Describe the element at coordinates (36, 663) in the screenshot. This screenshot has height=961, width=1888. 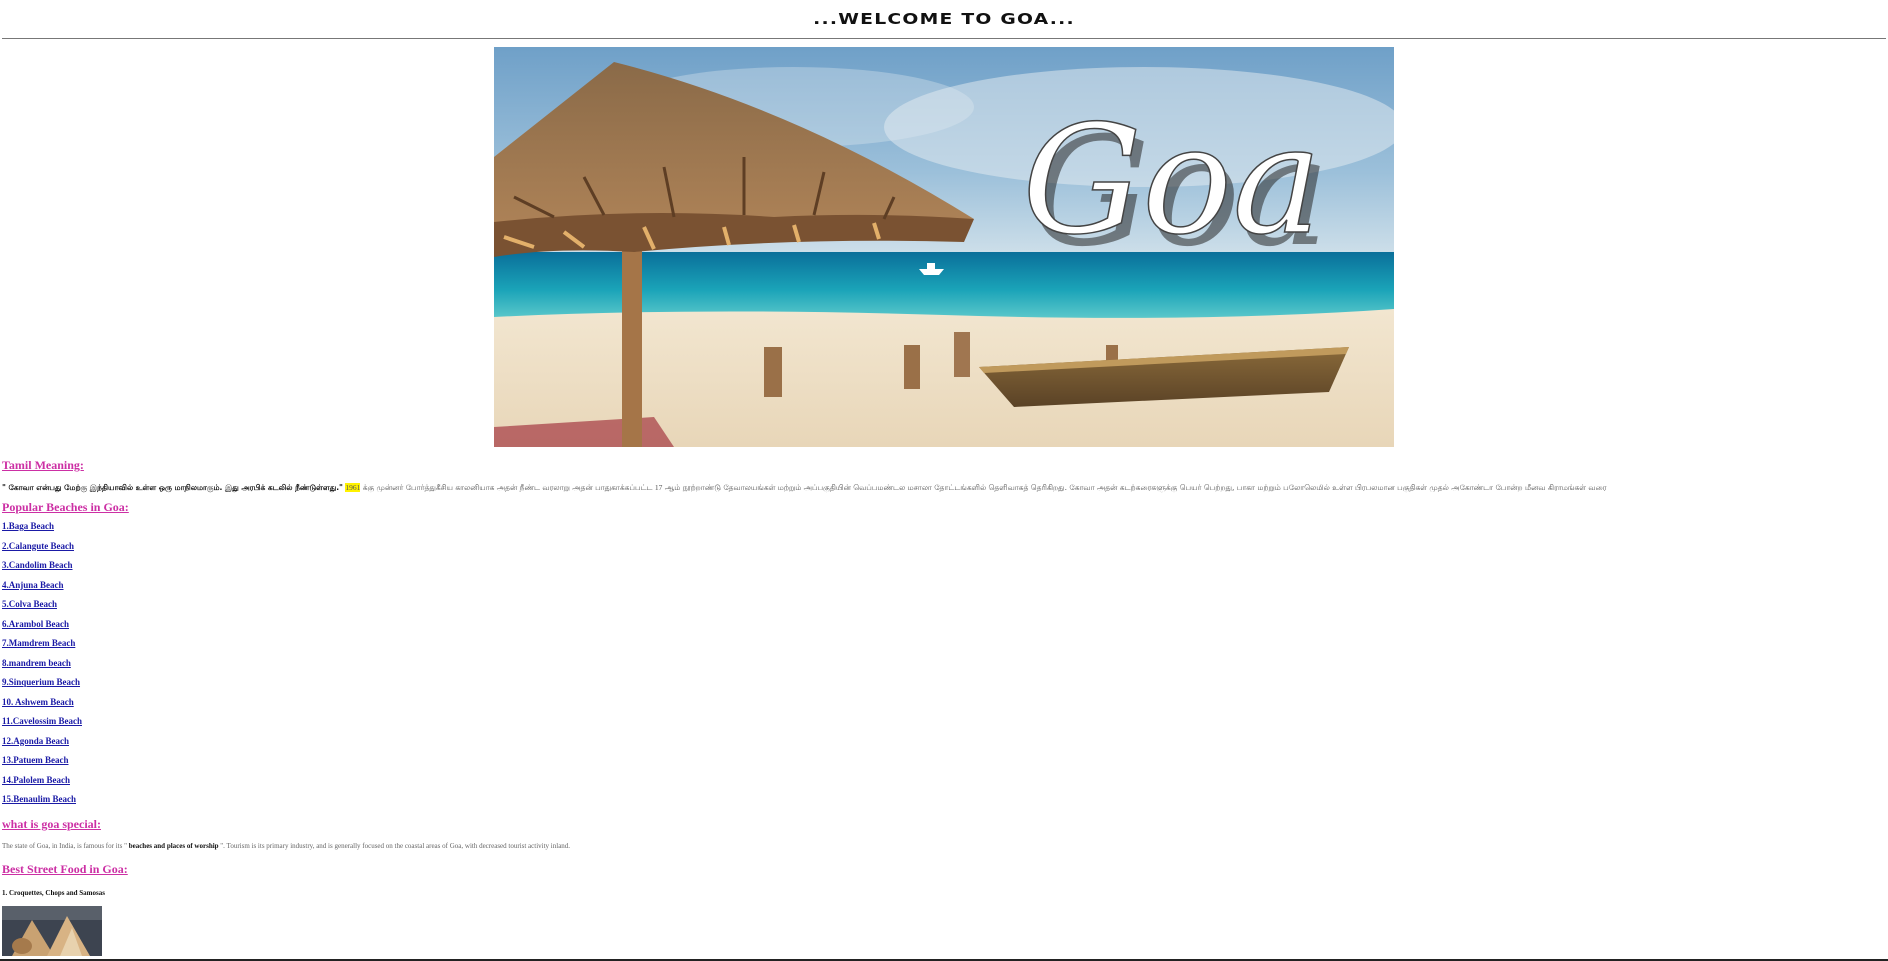
I see `beach-link-mandrem: 8.mandrem beach` at that location.